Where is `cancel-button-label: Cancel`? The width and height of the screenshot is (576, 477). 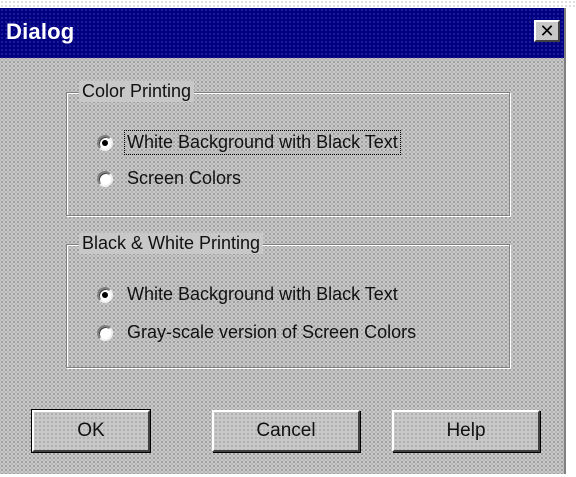
cancel-button-label: Cancel is located at coordinates (286, 430).